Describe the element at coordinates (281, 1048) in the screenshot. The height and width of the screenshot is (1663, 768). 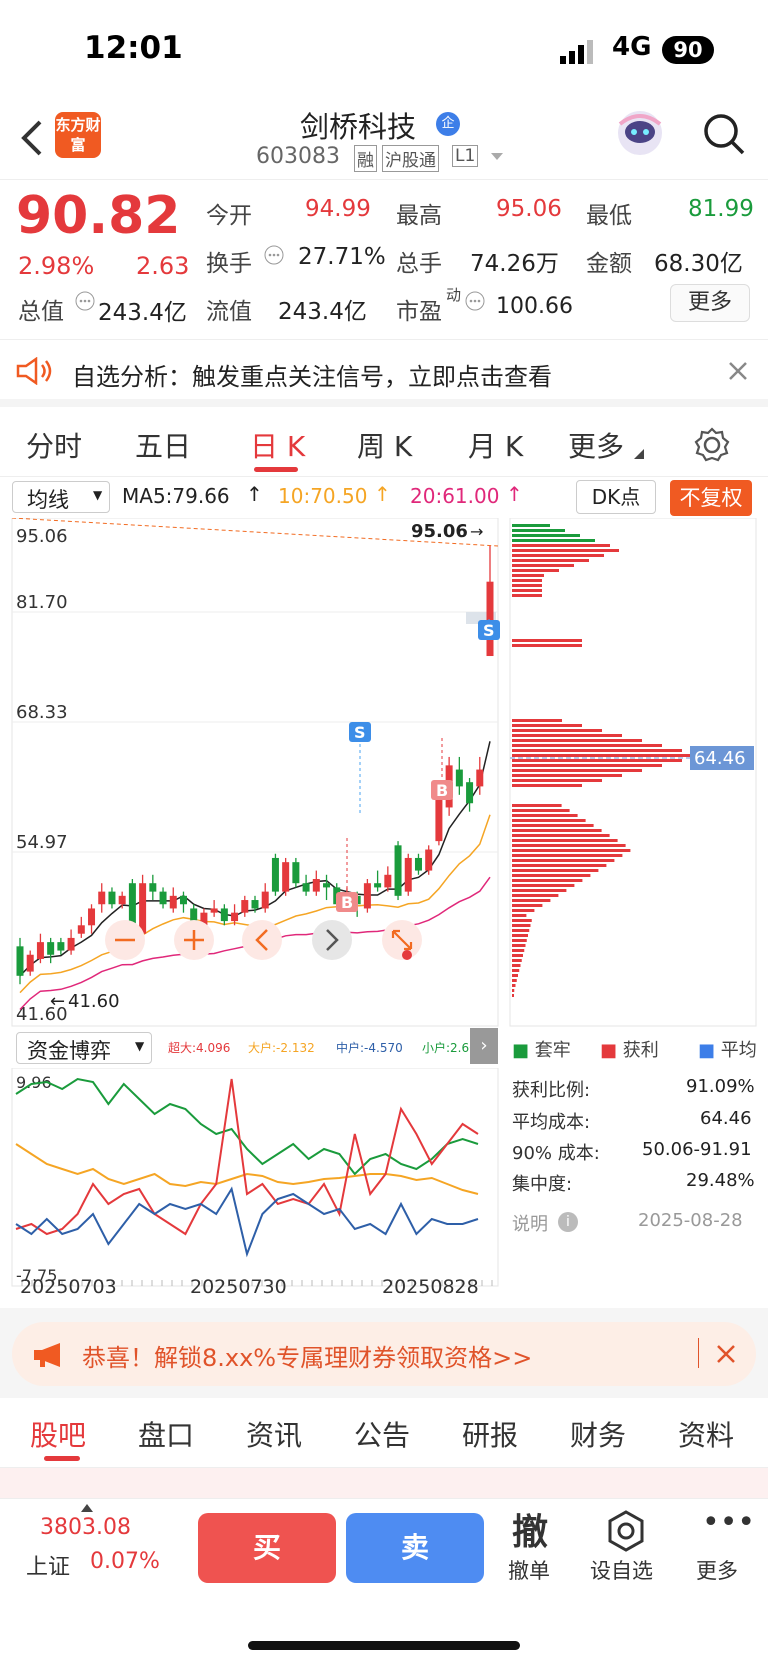
I see `fund-large: 大户:-2.132` at that location.